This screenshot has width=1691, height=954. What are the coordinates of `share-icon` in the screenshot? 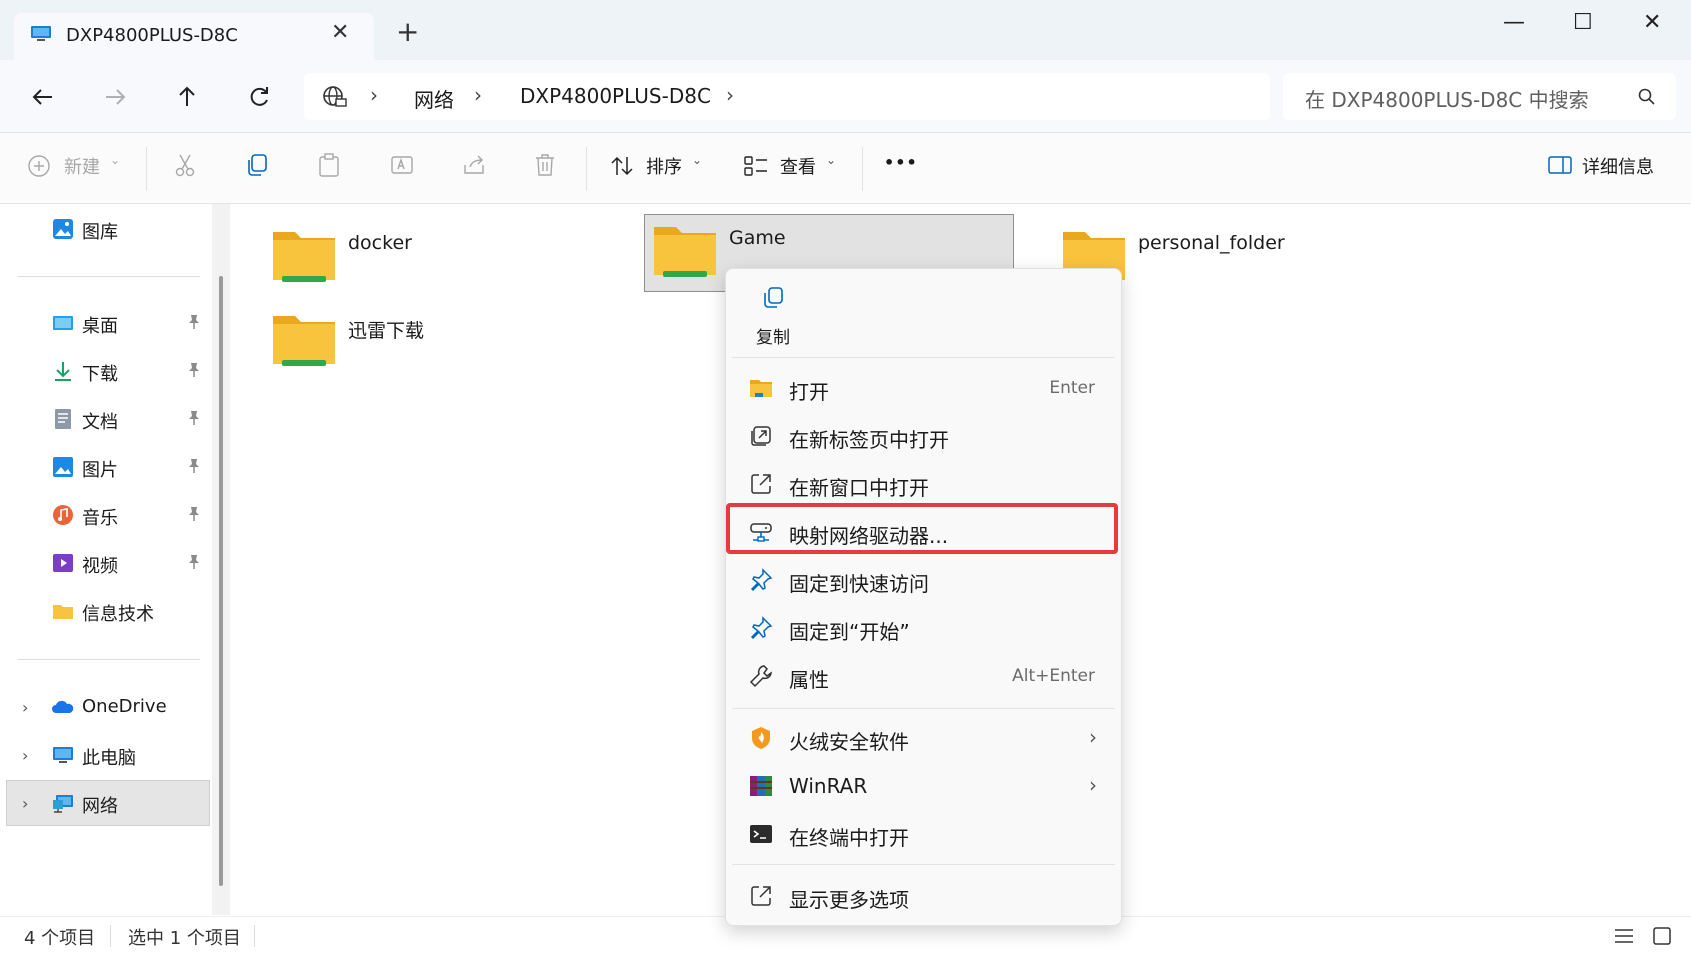 It's located at (474, 165).